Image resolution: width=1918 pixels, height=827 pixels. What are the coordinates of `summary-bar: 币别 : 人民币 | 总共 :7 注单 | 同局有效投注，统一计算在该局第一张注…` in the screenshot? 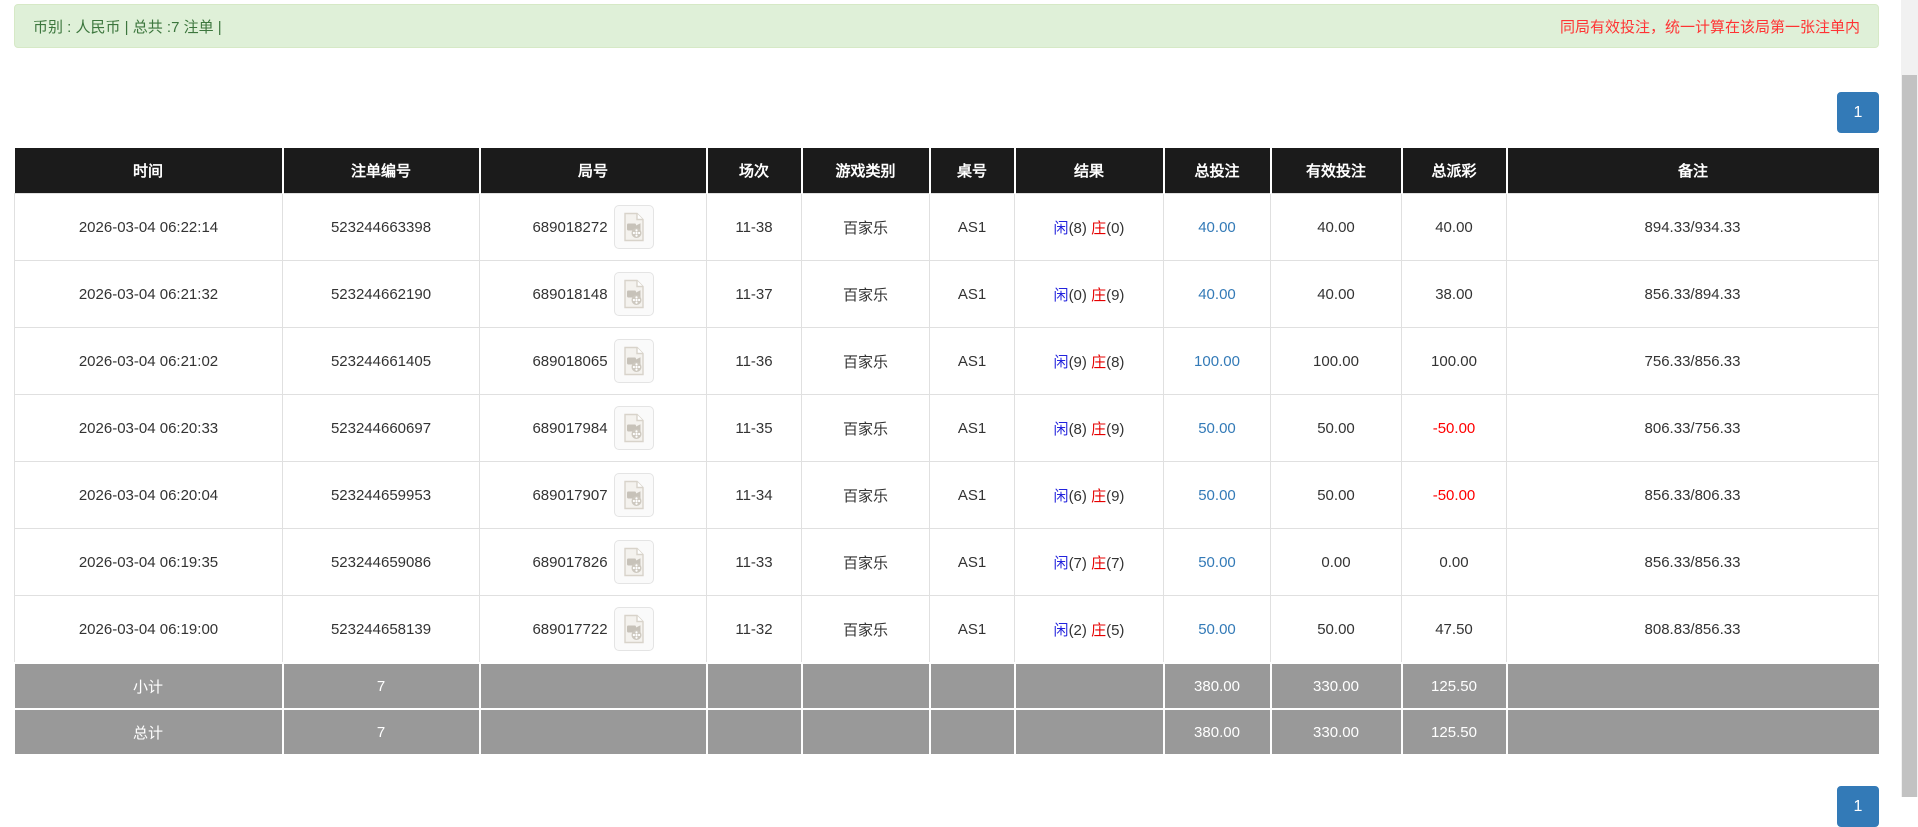 It's located at (946, 26).